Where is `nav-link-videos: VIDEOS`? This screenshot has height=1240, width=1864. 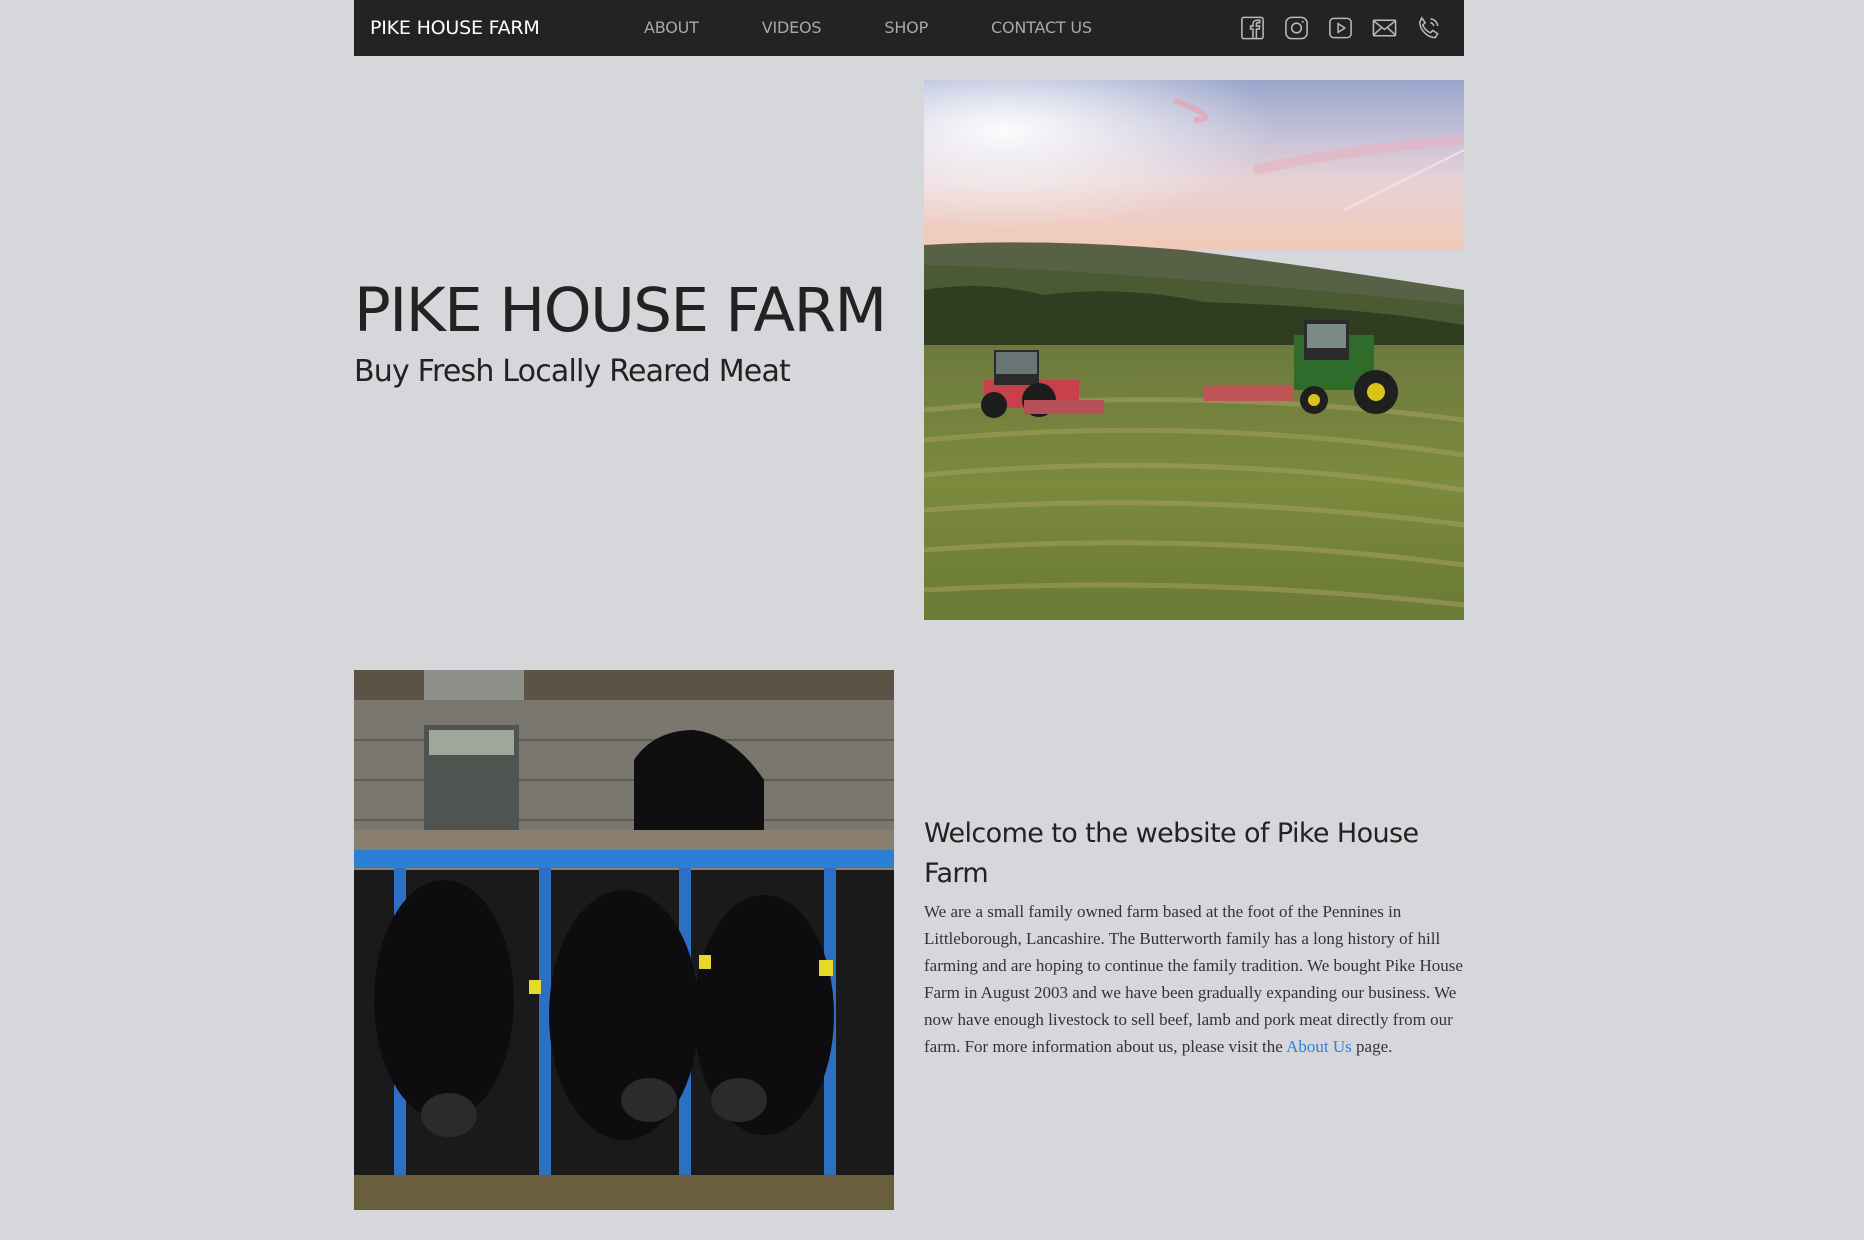 nav-link-videos: VIDEOS is located at coordinates (792, 28).